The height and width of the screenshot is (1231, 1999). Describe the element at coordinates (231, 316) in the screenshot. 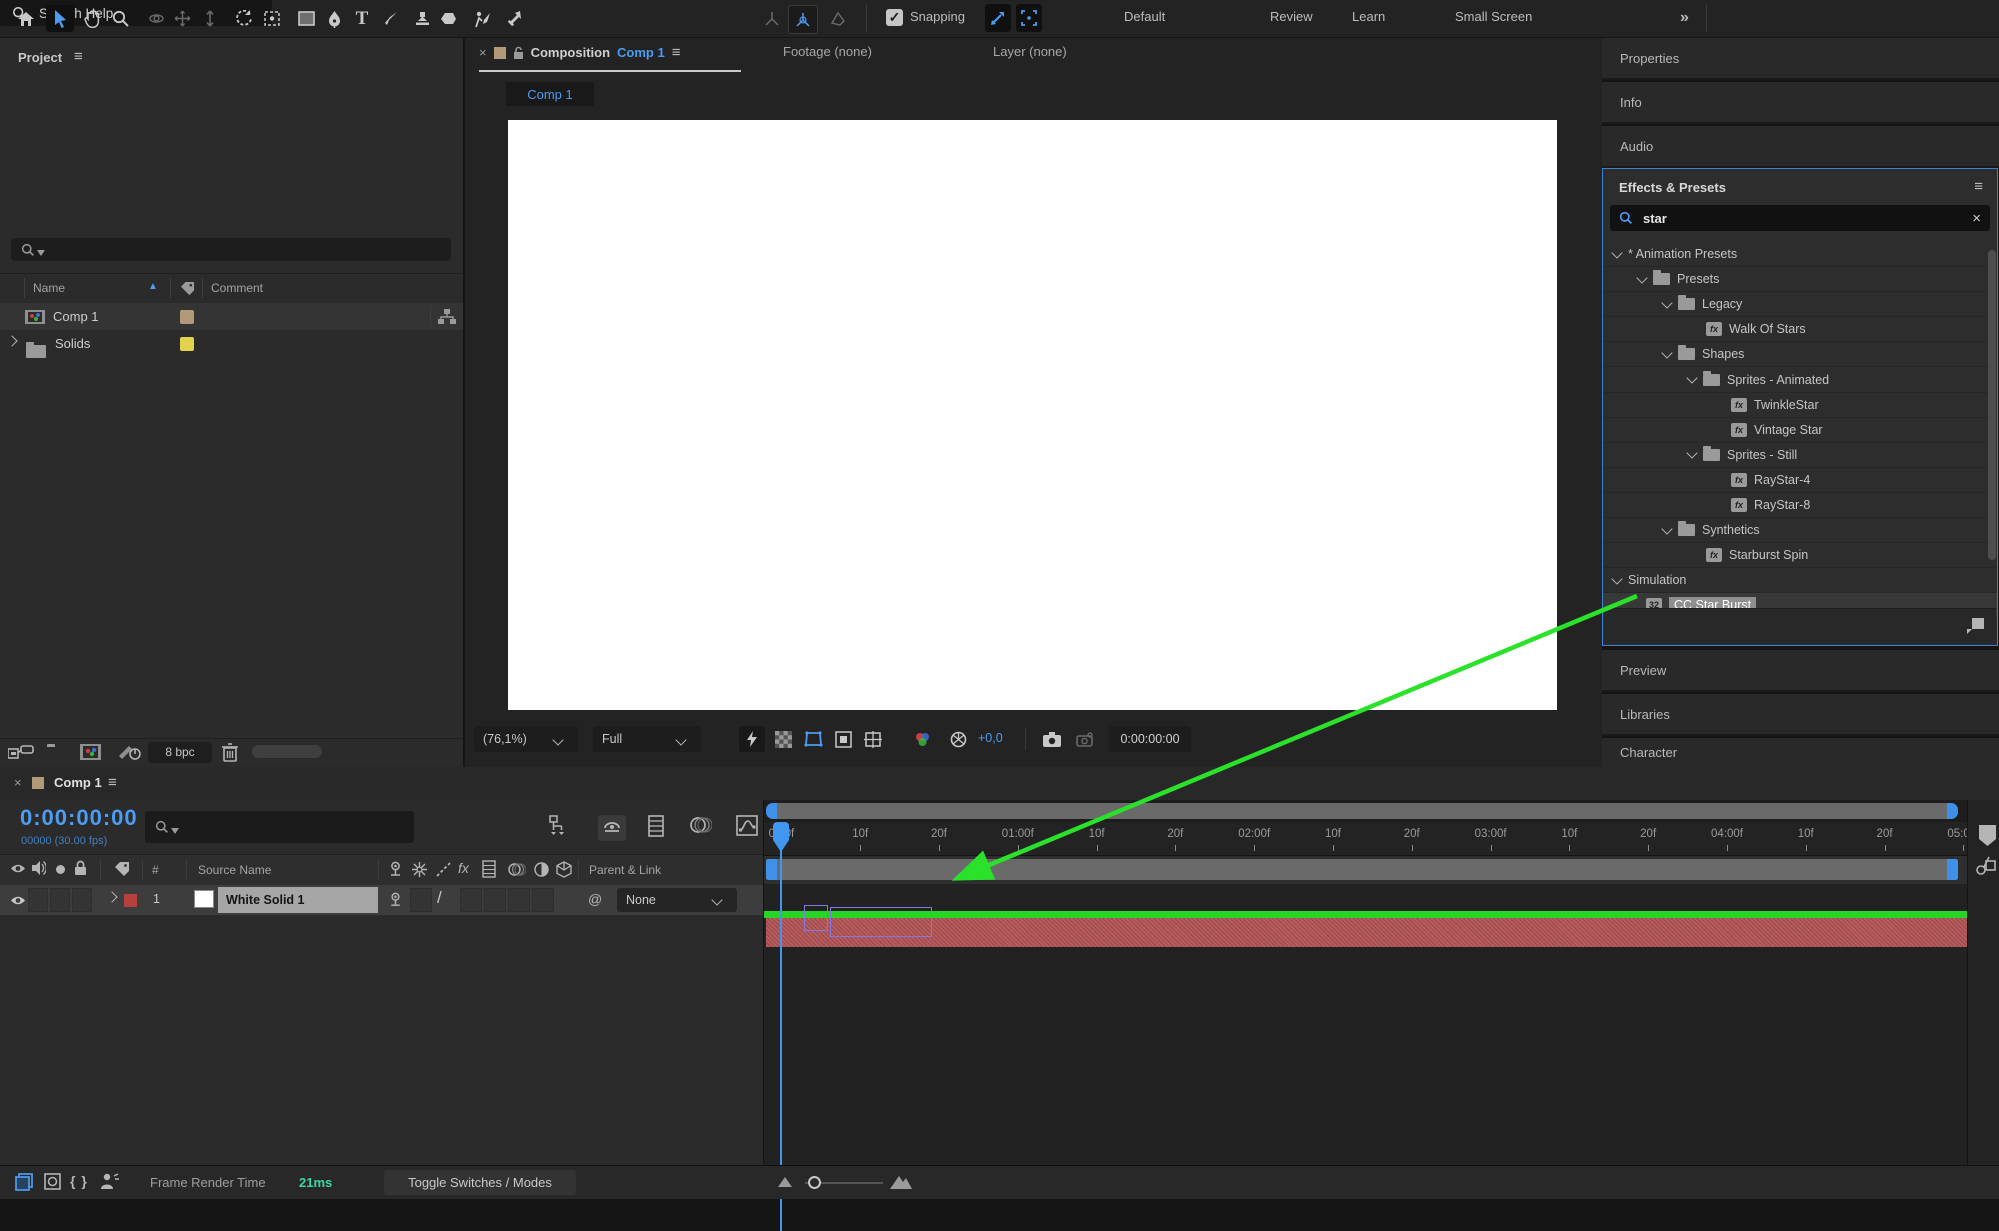

I see `project-row-comp1: Comp 1` at that location.